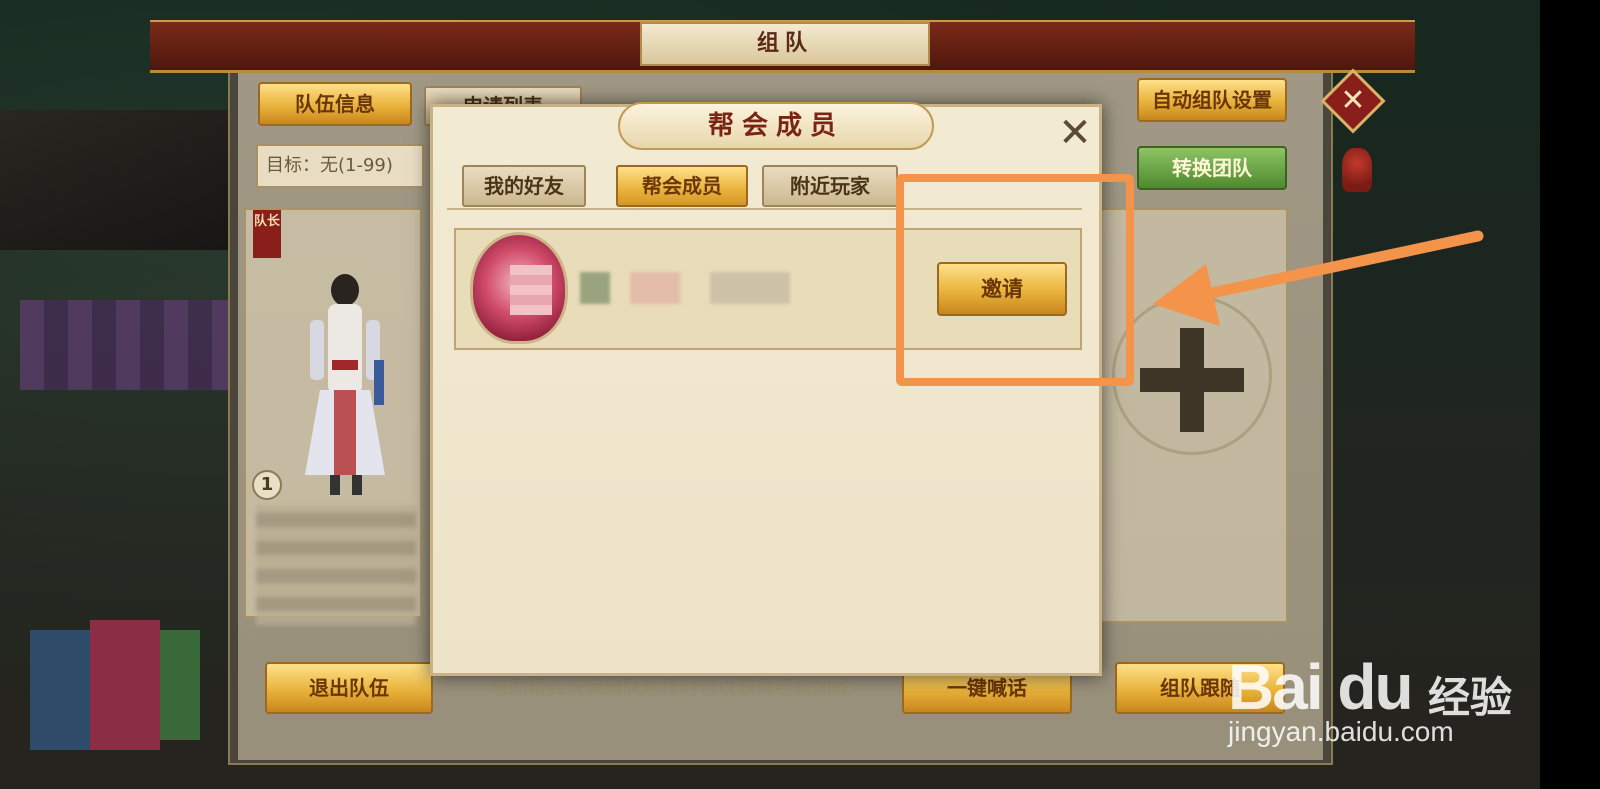 The width and height of the screenshot is (1600, 789). I want to click on auto-team-settings-button: 自动组队设置, so click(1212, 100).